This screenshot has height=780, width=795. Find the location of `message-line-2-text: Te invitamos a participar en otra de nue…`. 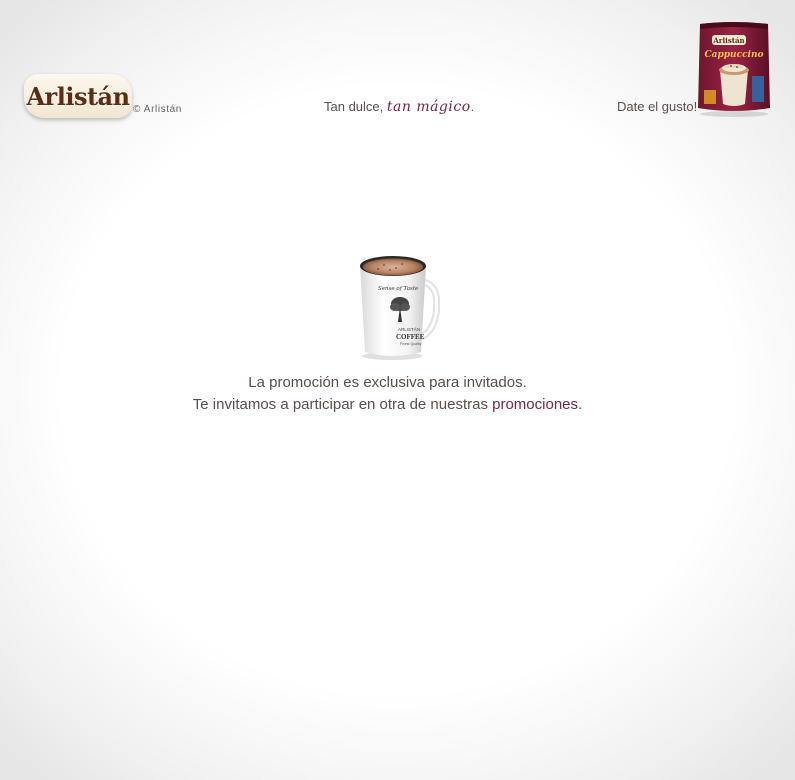

message-line-2-text: Te invitamos a participar en otra de nue… is located at coordinates (342, 404).